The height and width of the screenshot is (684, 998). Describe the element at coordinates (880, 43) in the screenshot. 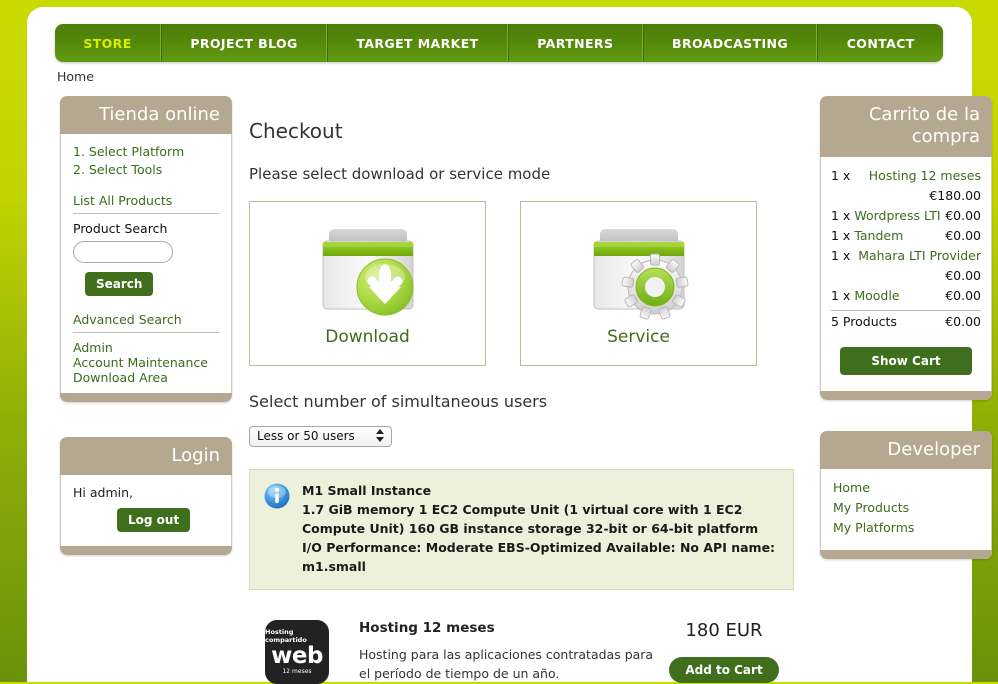

I see `nav-item-contact: CONTACT` at that location.